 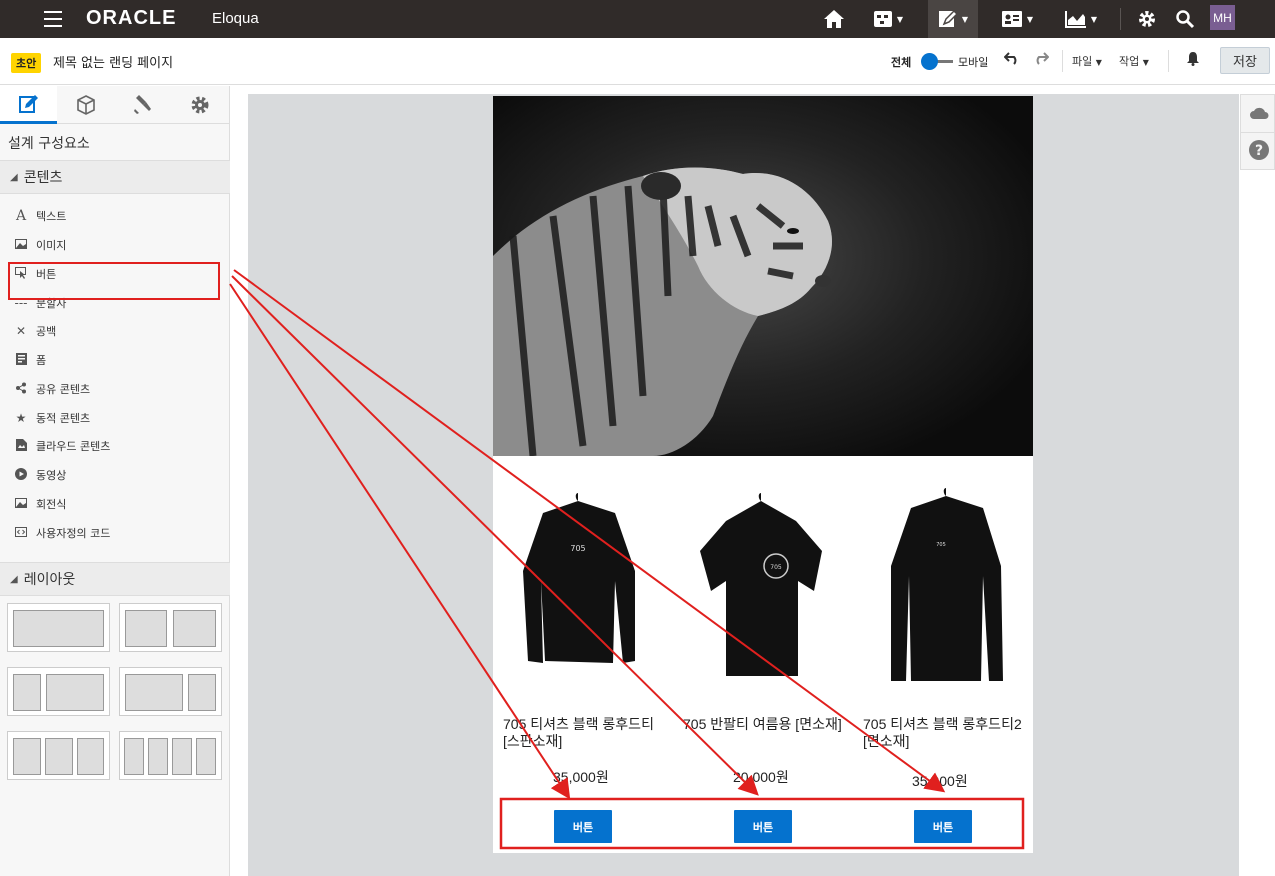 I want to click on text-icon: A, so click(x=21, y=216).